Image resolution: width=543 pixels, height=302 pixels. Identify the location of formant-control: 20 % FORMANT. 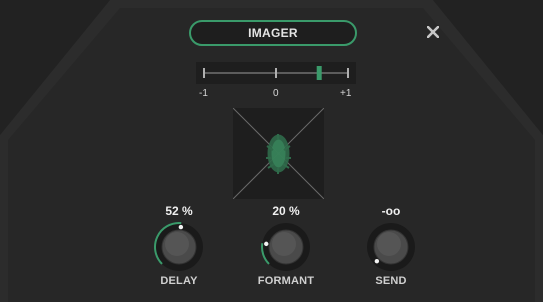
(286, 245).